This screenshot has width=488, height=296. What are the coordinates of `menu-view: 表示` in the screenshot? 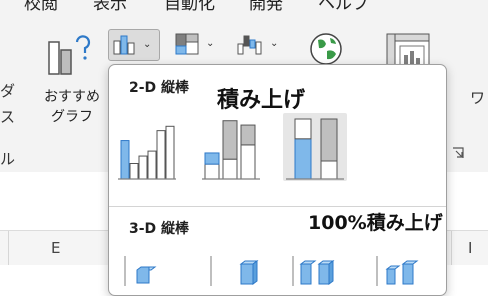 It's located at (110, 6).